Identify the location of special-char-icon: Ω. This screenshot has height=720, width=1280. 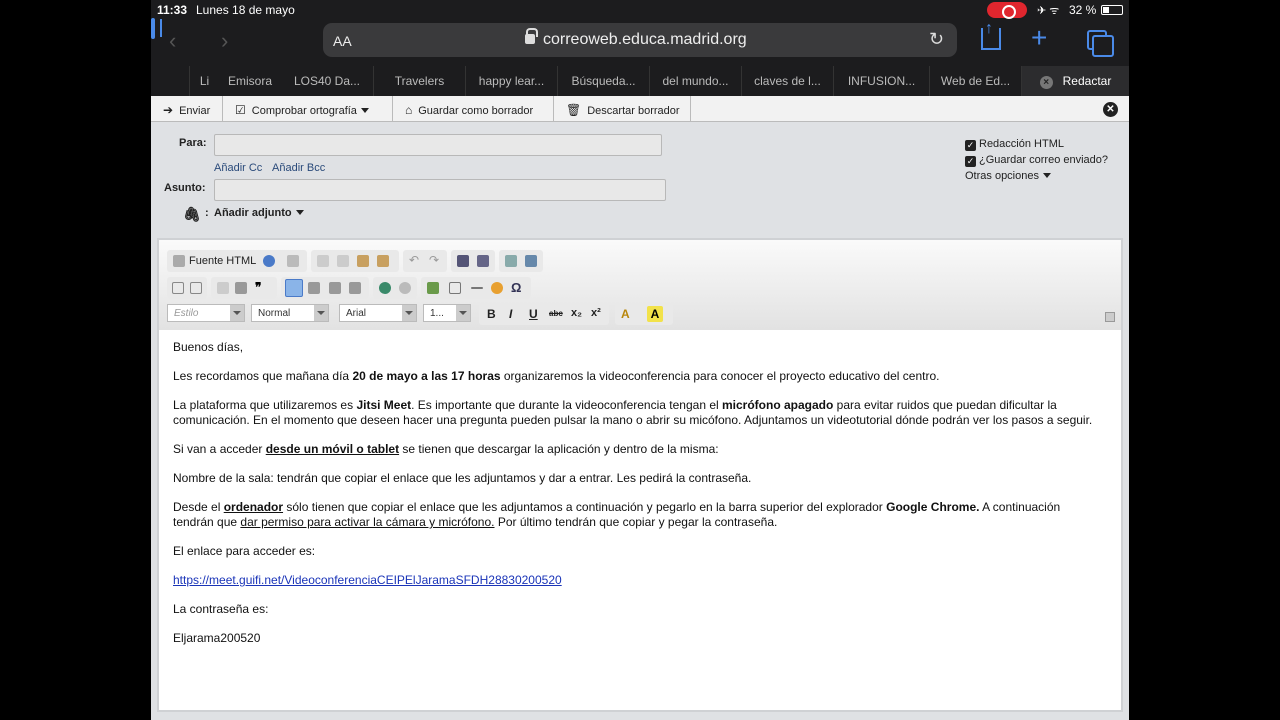
(517, 287).